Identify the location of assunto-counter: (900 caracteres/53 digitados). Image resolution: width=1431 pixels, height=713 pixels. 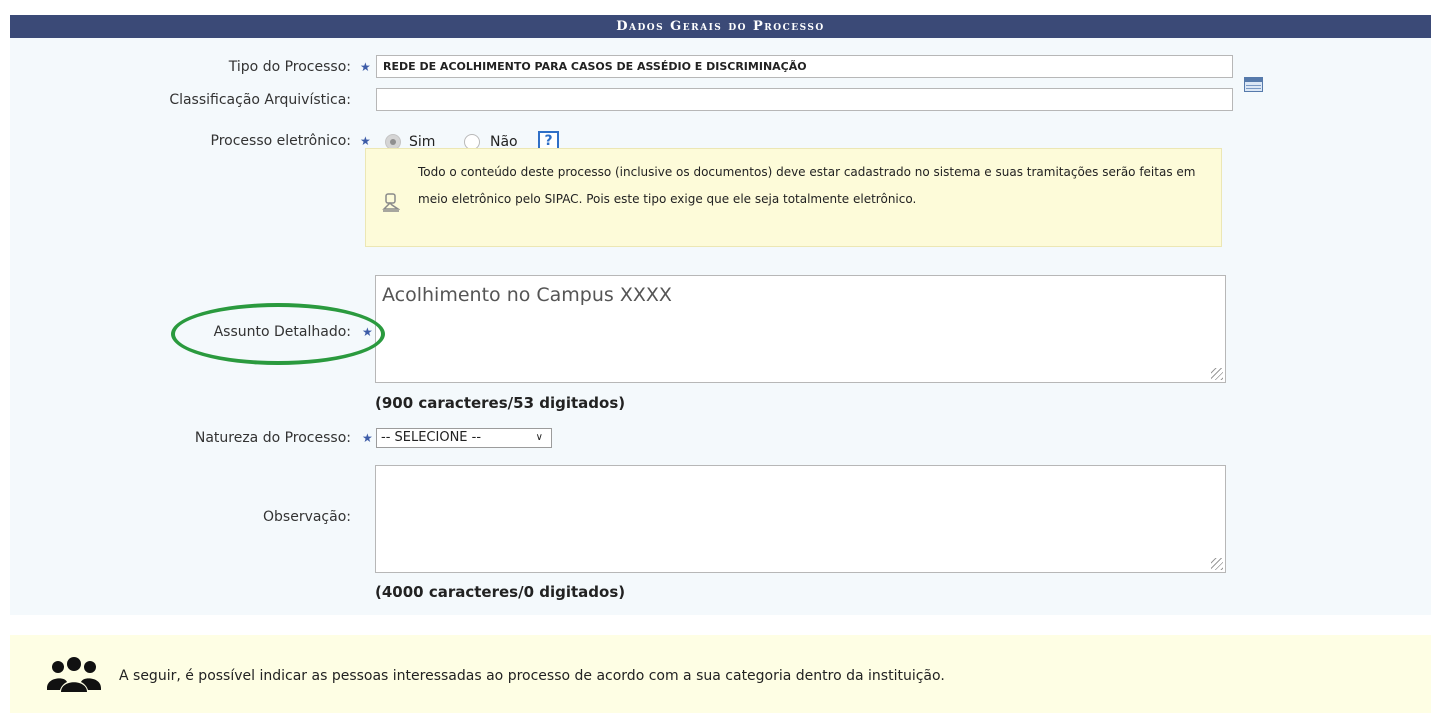
(500, 403).